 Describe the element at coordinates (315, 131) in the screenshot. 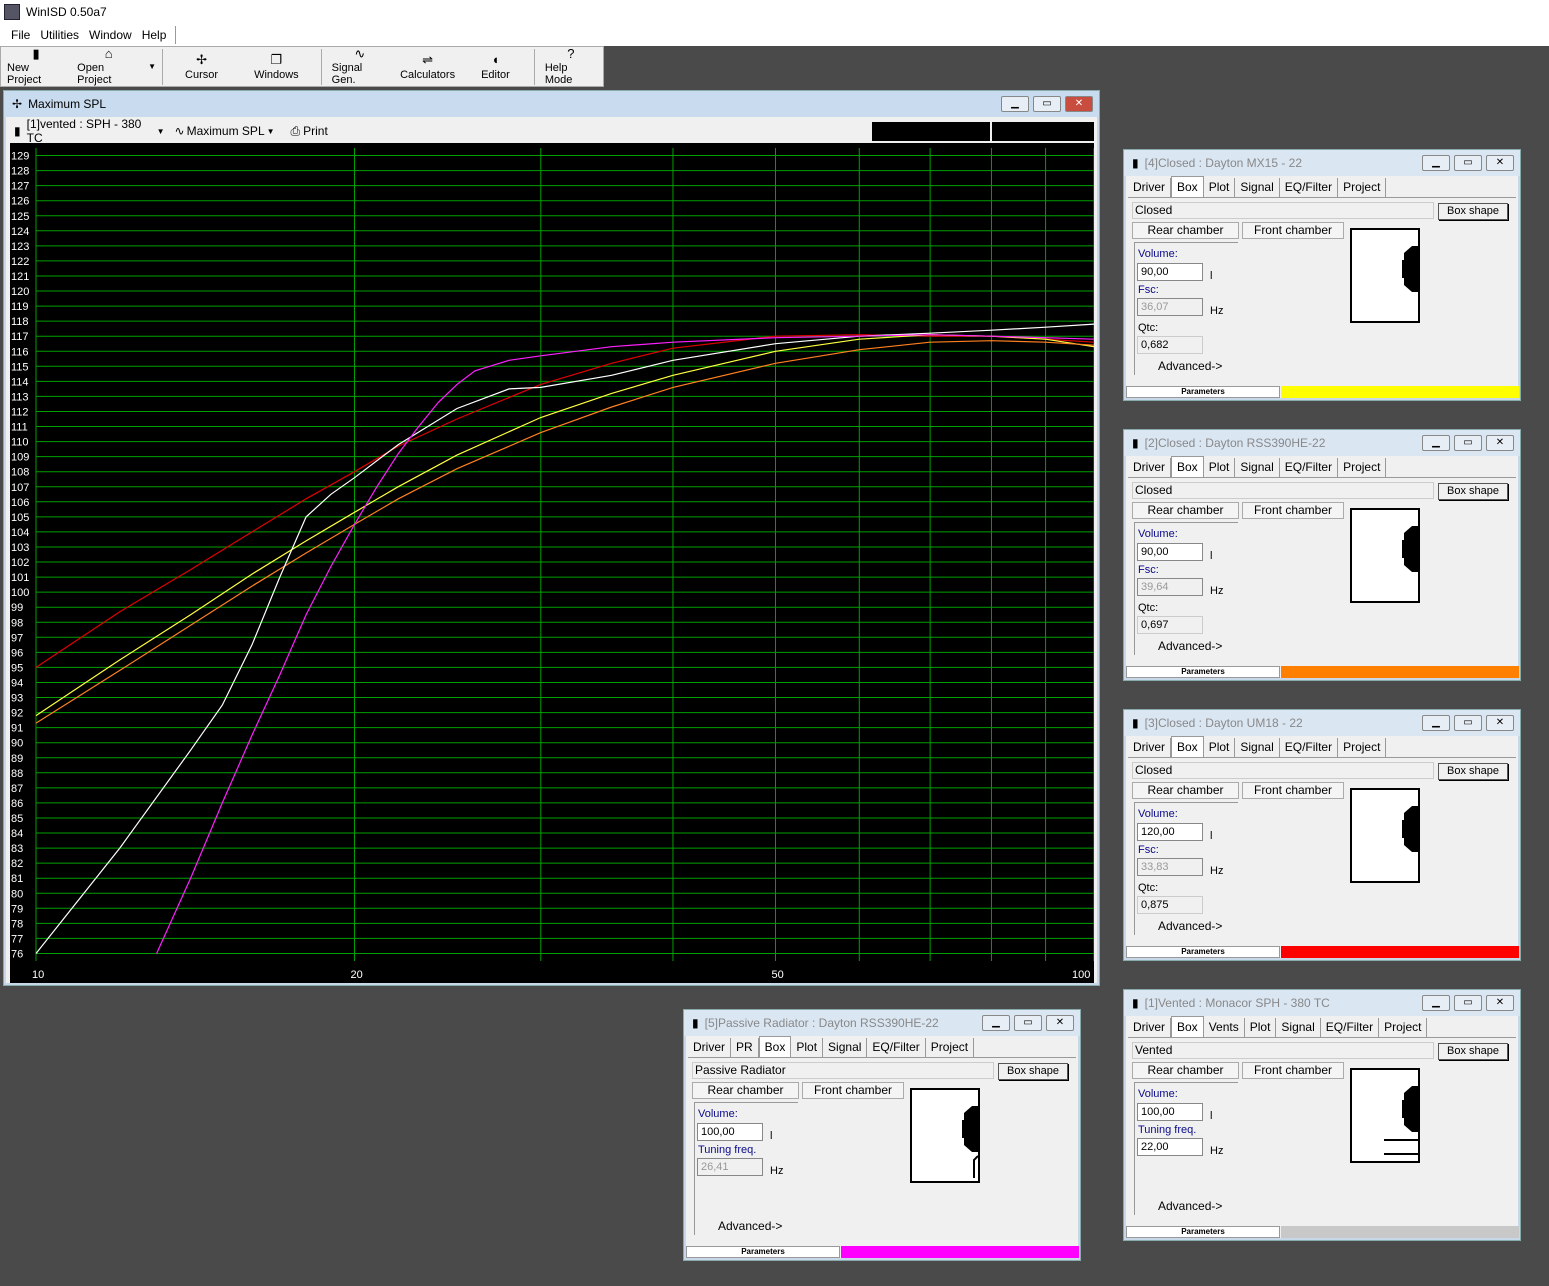

I see `print-button: Print` at that location.